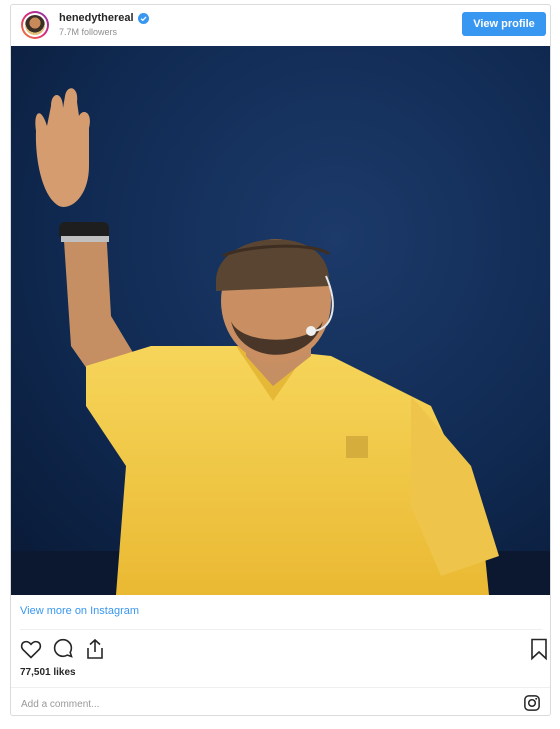 The image size is (560, 729). I want to click on share-icon, so click(95, 649).